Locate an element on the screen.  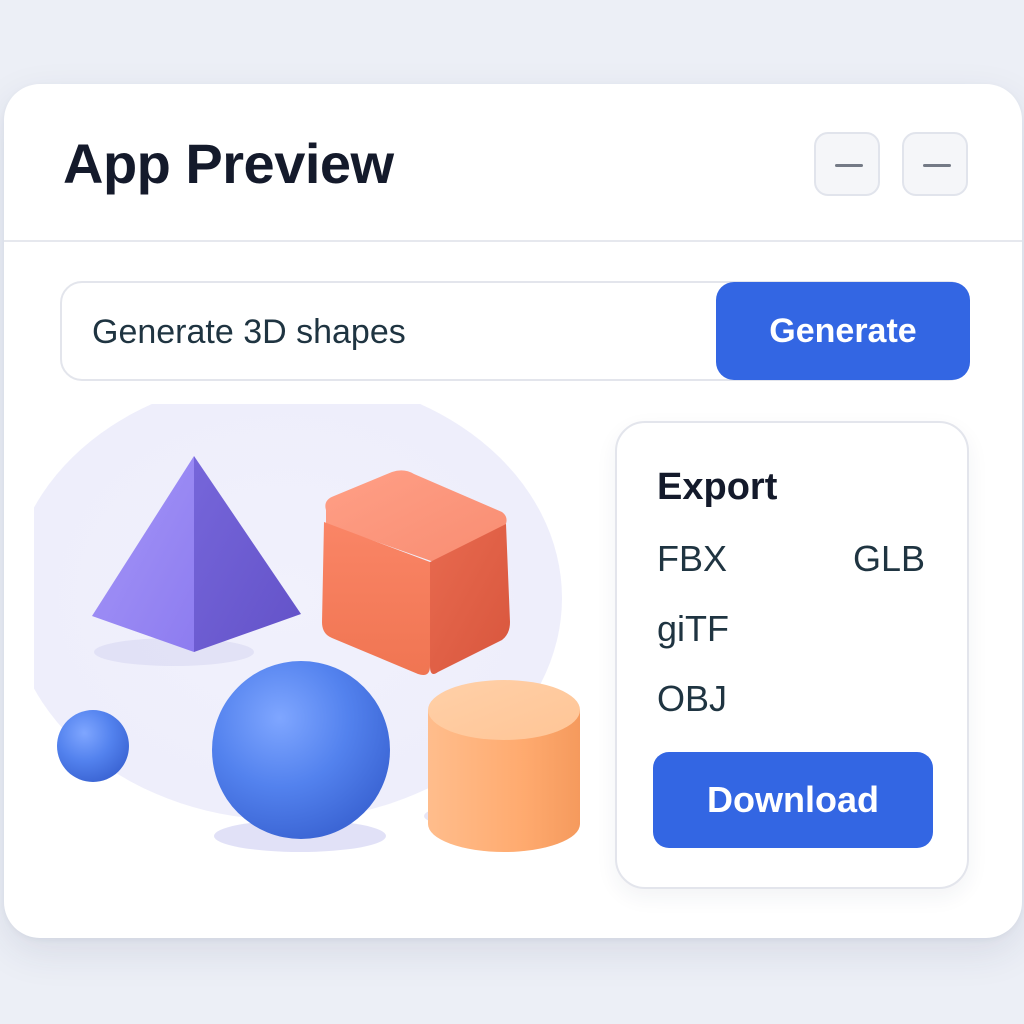
download-button: Download is located at coordinates (793, 800).